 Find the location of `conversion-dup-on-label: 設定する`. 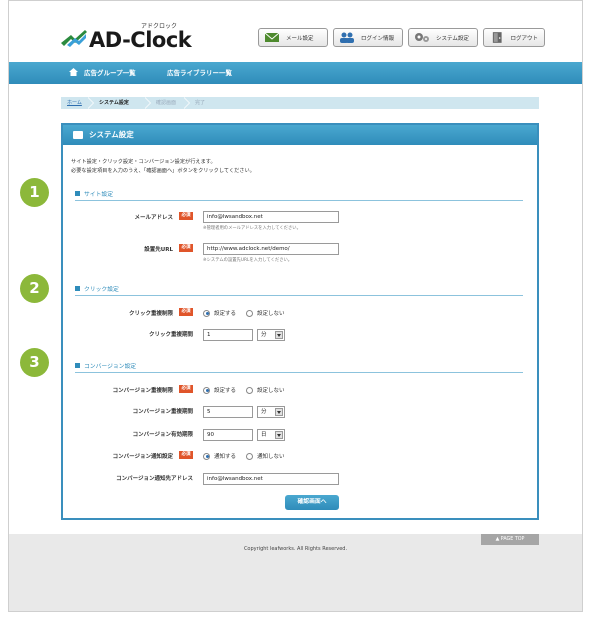

conversion-dup-on-label: 設定する is located at coordinates (225, 391).